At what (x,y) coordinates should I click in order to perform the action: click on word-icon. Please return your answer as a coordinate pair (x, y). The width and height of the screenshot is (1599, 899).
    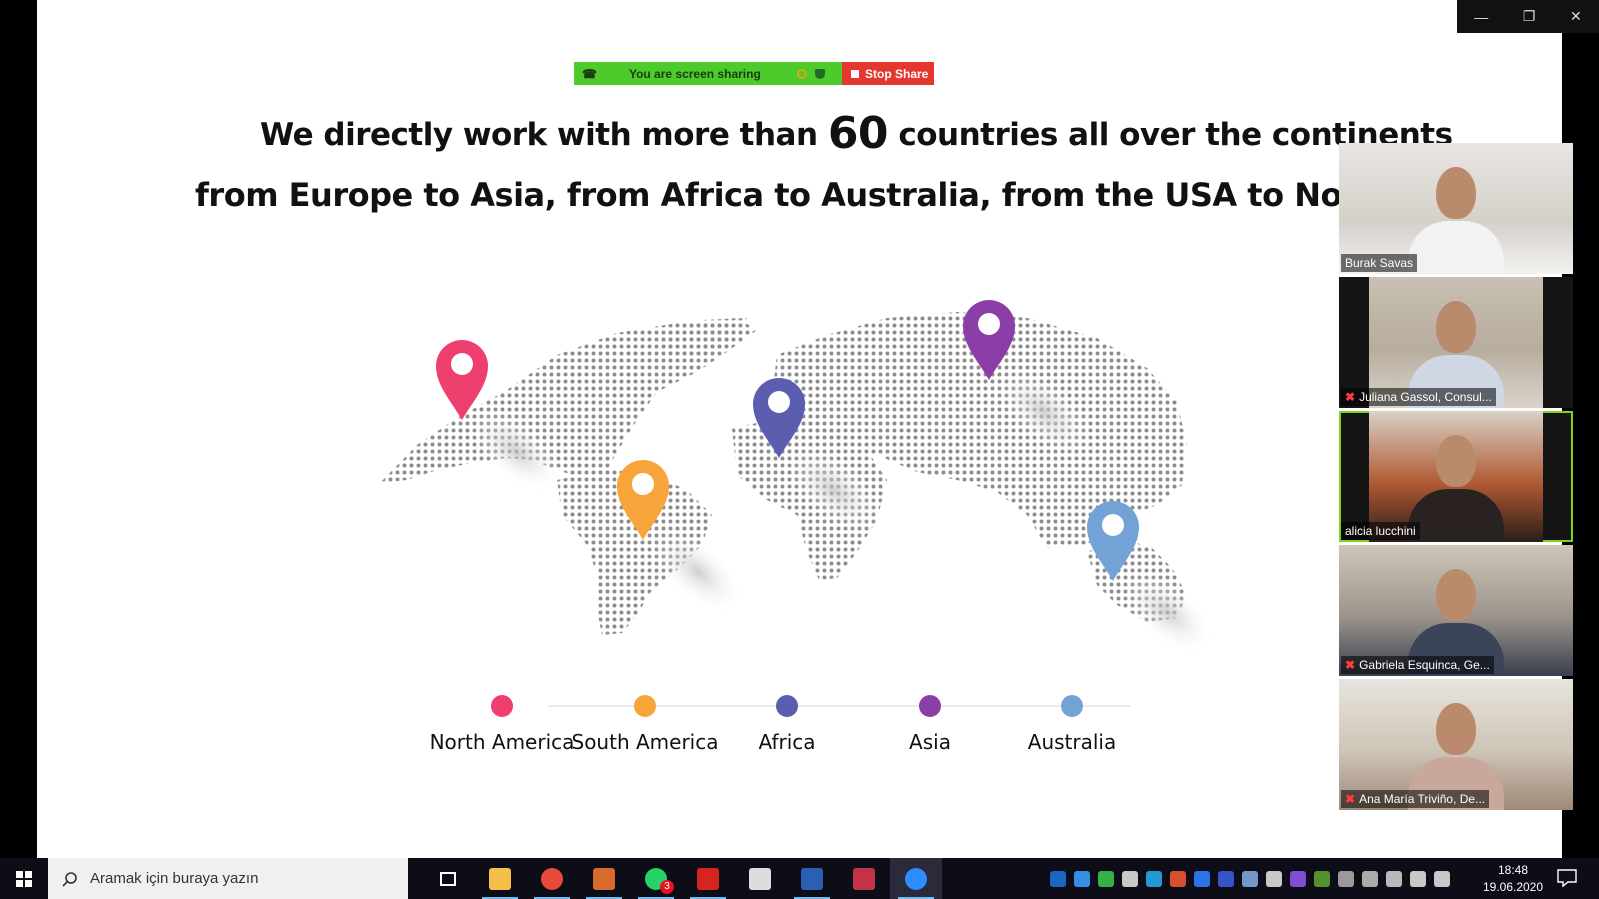
    Looking at the image, I should click on (812, 878).